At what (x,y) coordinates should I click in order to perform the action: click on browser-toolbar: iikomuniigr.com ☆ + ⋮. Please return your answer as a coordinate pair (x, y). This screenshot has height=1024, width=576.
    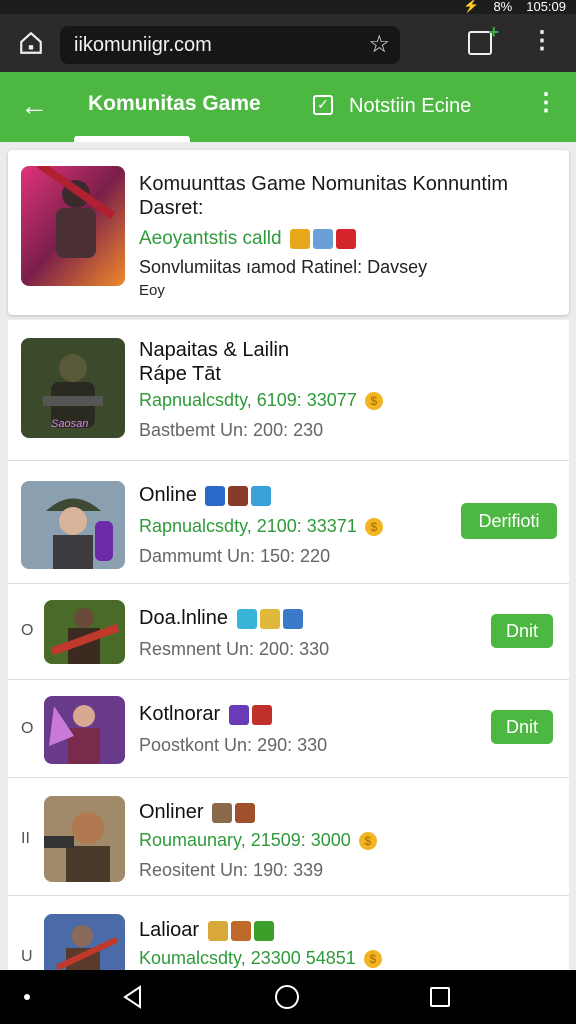
    Looking at the image, I should click on (288, 43).